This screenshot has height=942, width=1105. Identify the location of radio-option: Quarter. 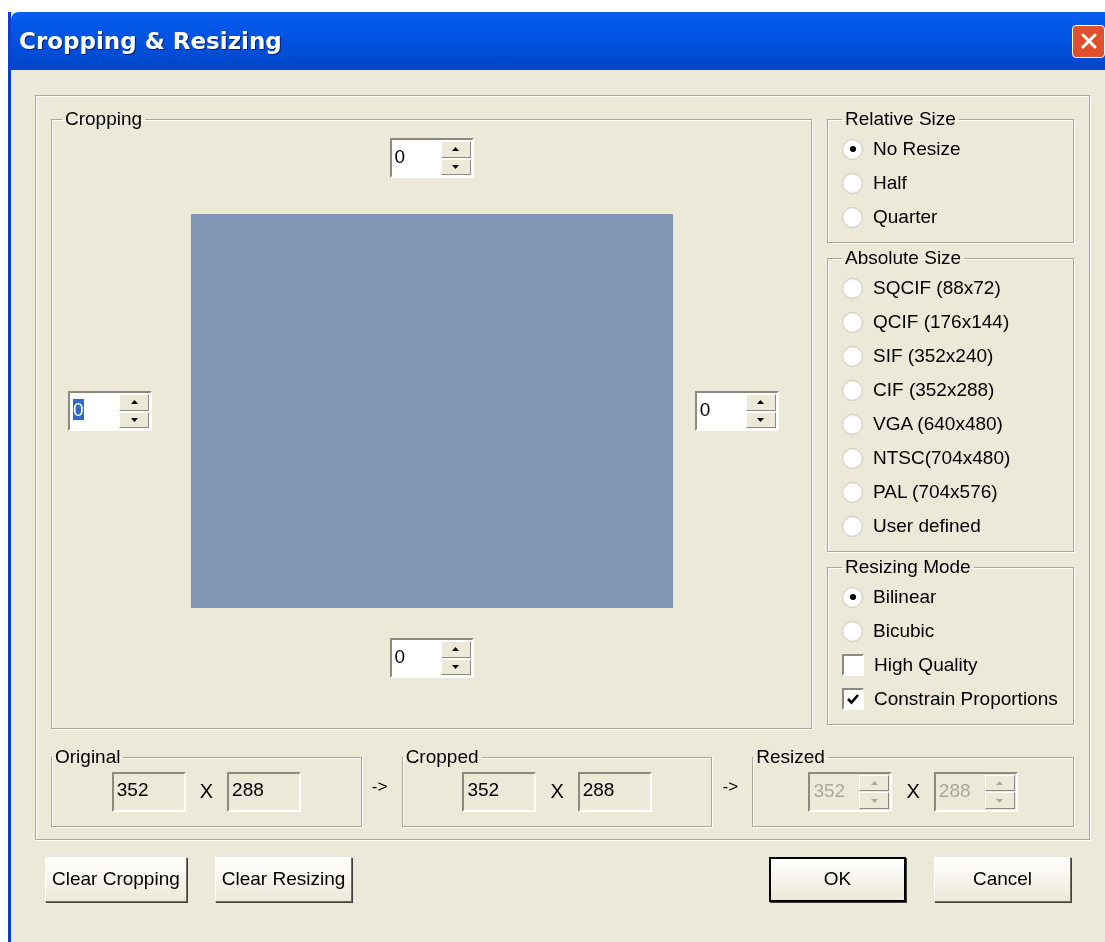
(952, 217).